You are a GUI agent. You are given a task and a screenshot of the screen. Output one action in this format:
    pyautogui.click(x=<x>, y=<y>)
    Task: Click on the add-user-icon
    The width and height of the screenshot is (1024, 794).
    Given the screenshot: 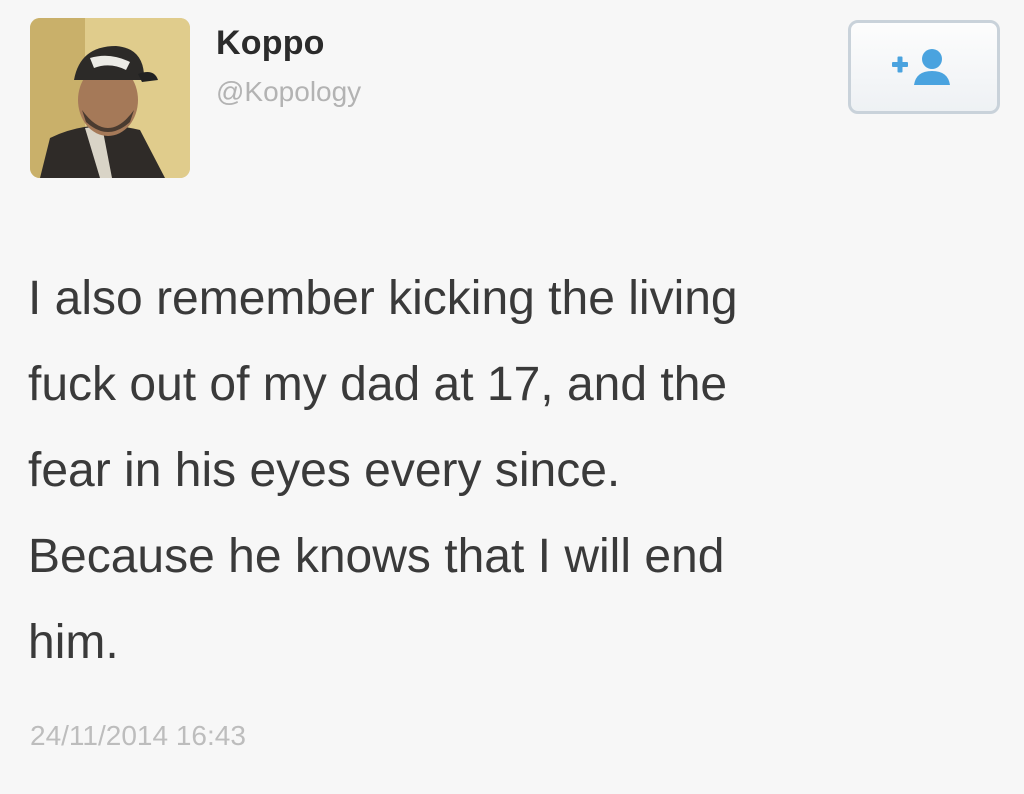 What is the action you would take?
    pyautogui.click(x=921, y=67)
    